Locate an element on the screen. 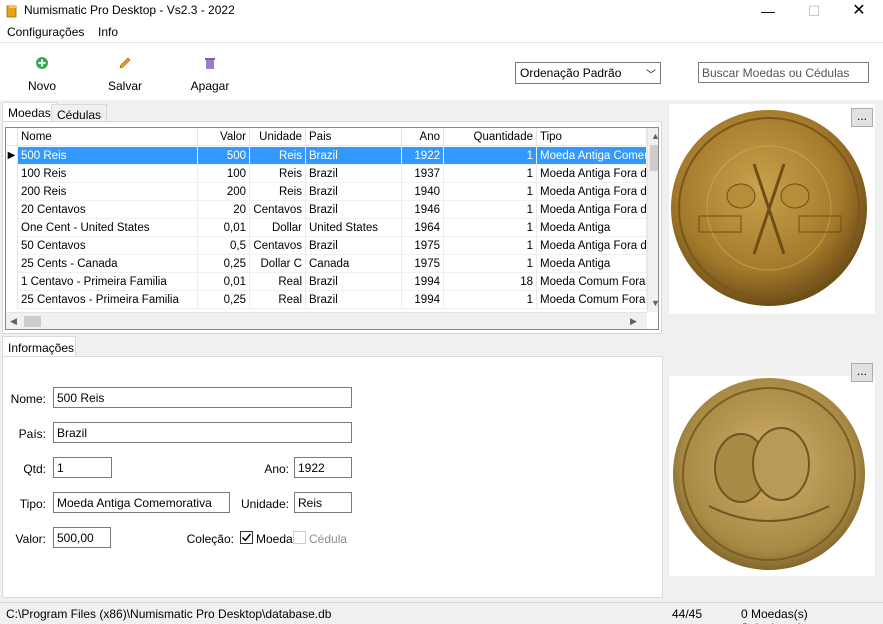  scroll-right-icon: ▶ is located at coordinates (633, 321).